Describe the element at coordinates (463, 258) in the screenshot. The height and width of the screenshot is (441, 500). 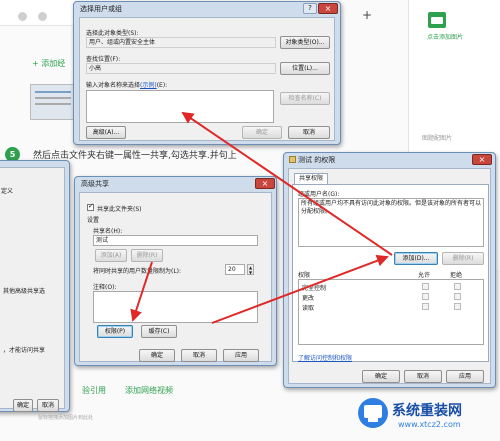
I see `remove-permission-button: 删除(R)` at that location.